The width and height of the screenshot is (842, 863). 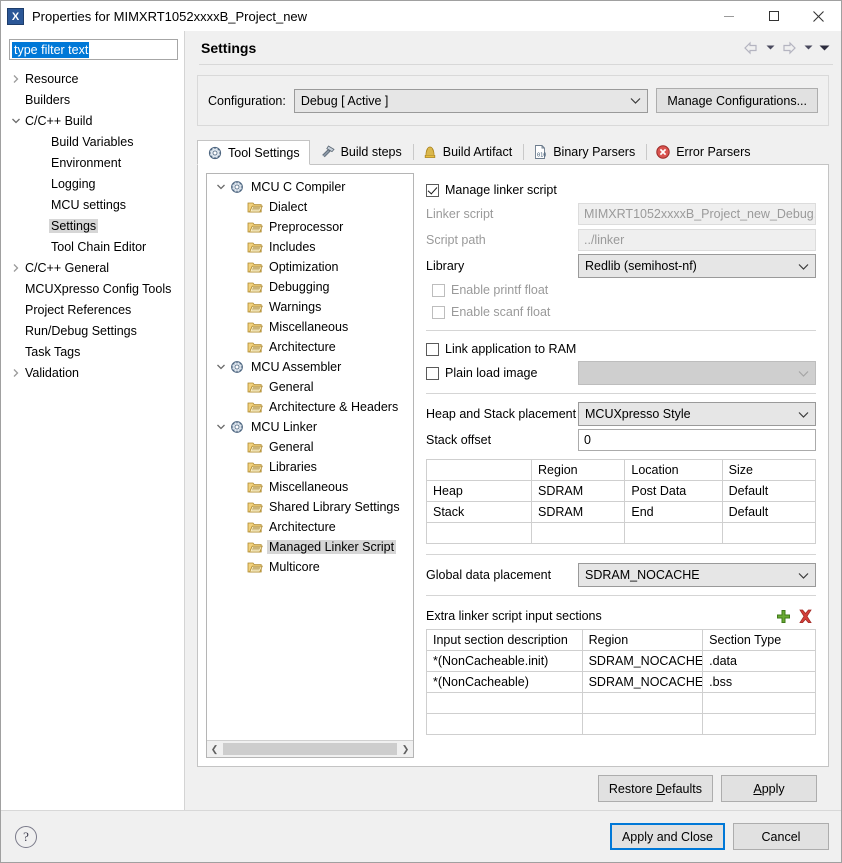 What do you see at coordinates (773, 16) in the screenshot?
I see `maximize-icon` at bounding box center [773, 16].